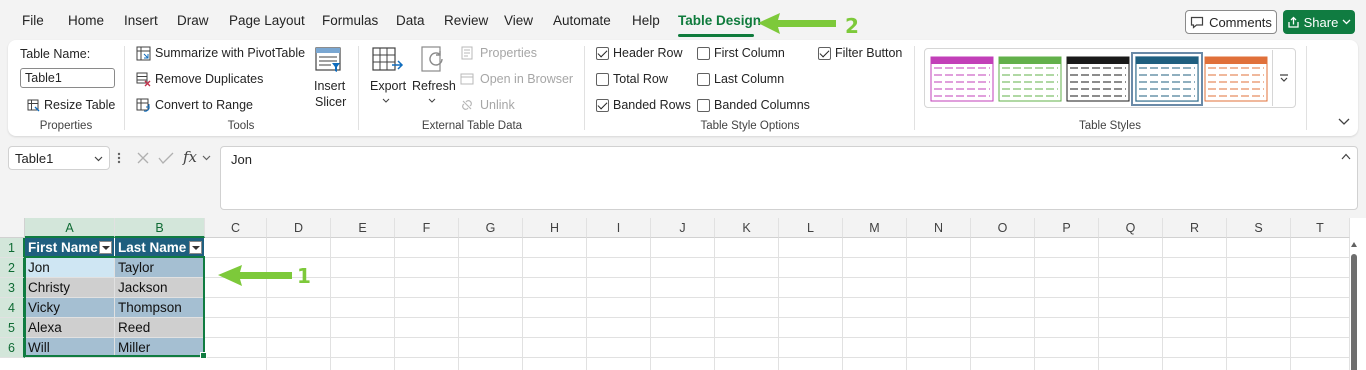  What do you see at coordinates (70, 228) in the screenshot?
I see `column-header-a: A` at bounding box center [70, 228].